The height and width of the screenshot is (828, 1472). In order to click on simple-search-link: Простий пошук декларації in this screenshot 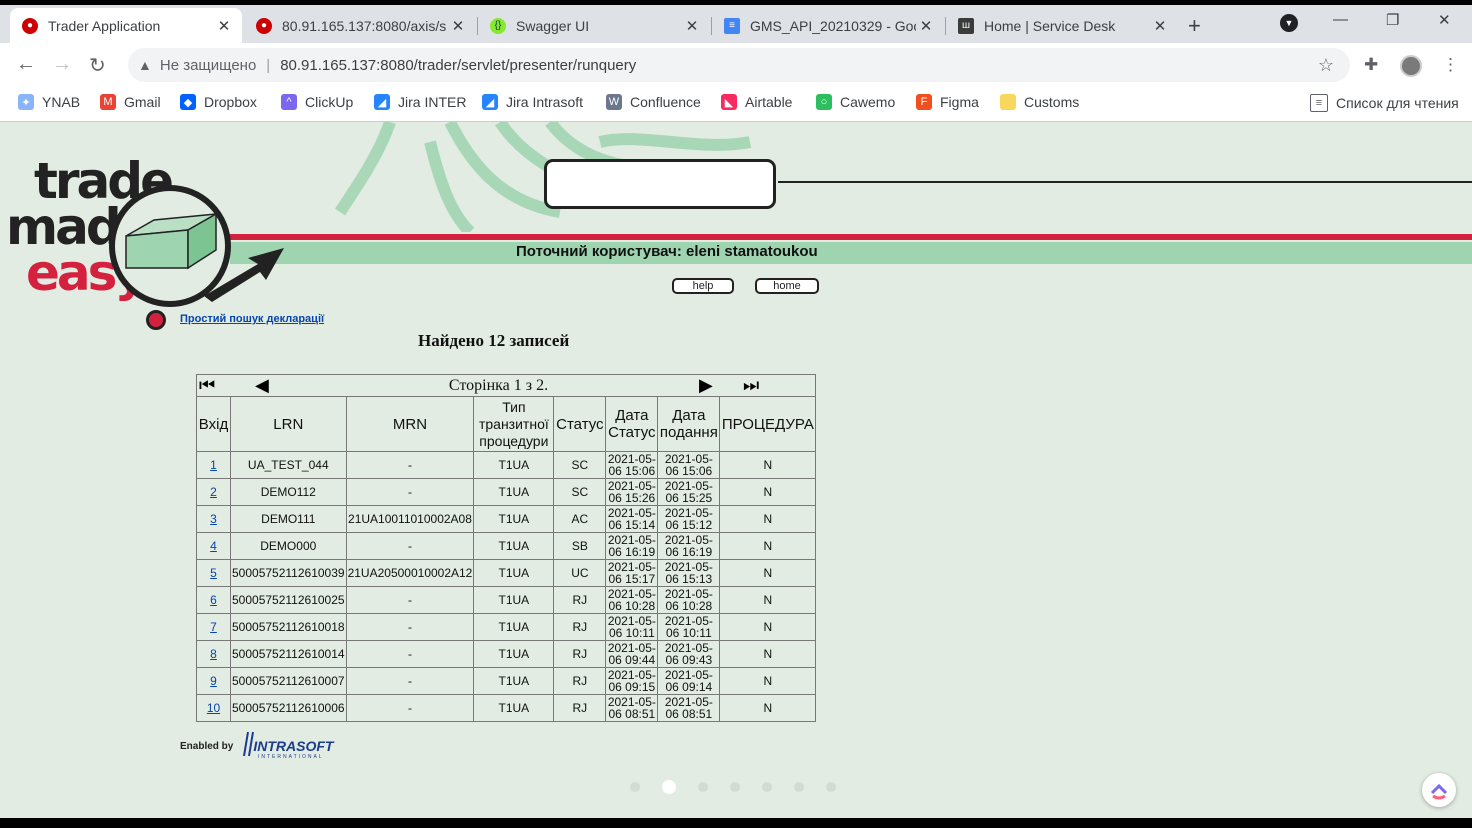, I will do `click(252, 319)`.